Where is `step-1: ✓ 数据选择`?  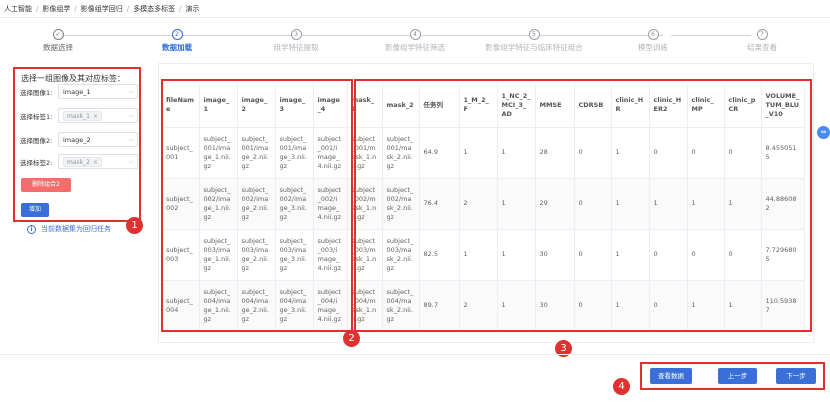
step-1: ✓ 数据选择 is located at coordinates (61, 39).